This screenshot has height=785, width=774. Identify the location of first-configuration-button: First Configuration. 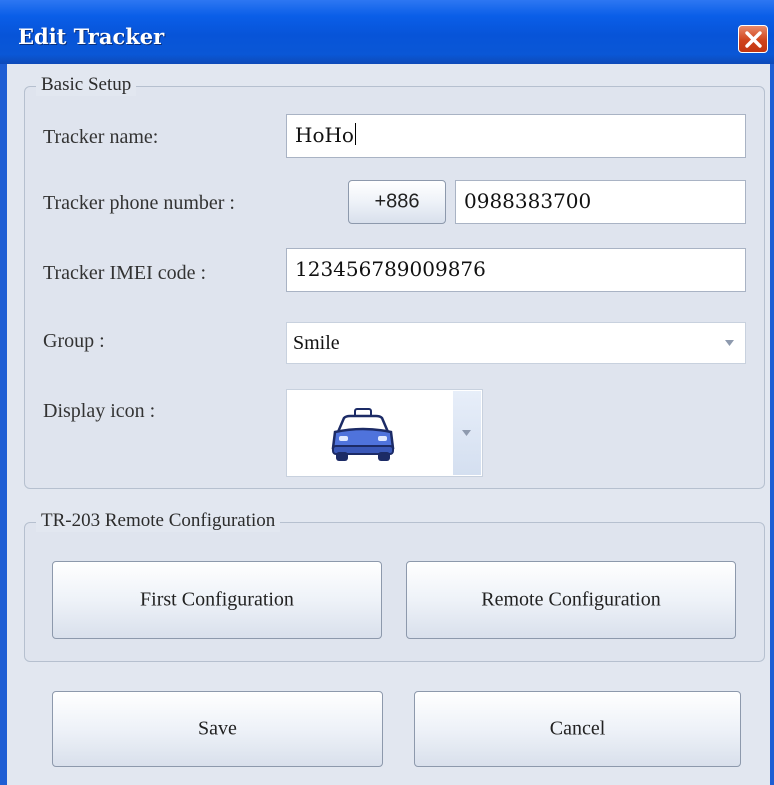
(217, 600).